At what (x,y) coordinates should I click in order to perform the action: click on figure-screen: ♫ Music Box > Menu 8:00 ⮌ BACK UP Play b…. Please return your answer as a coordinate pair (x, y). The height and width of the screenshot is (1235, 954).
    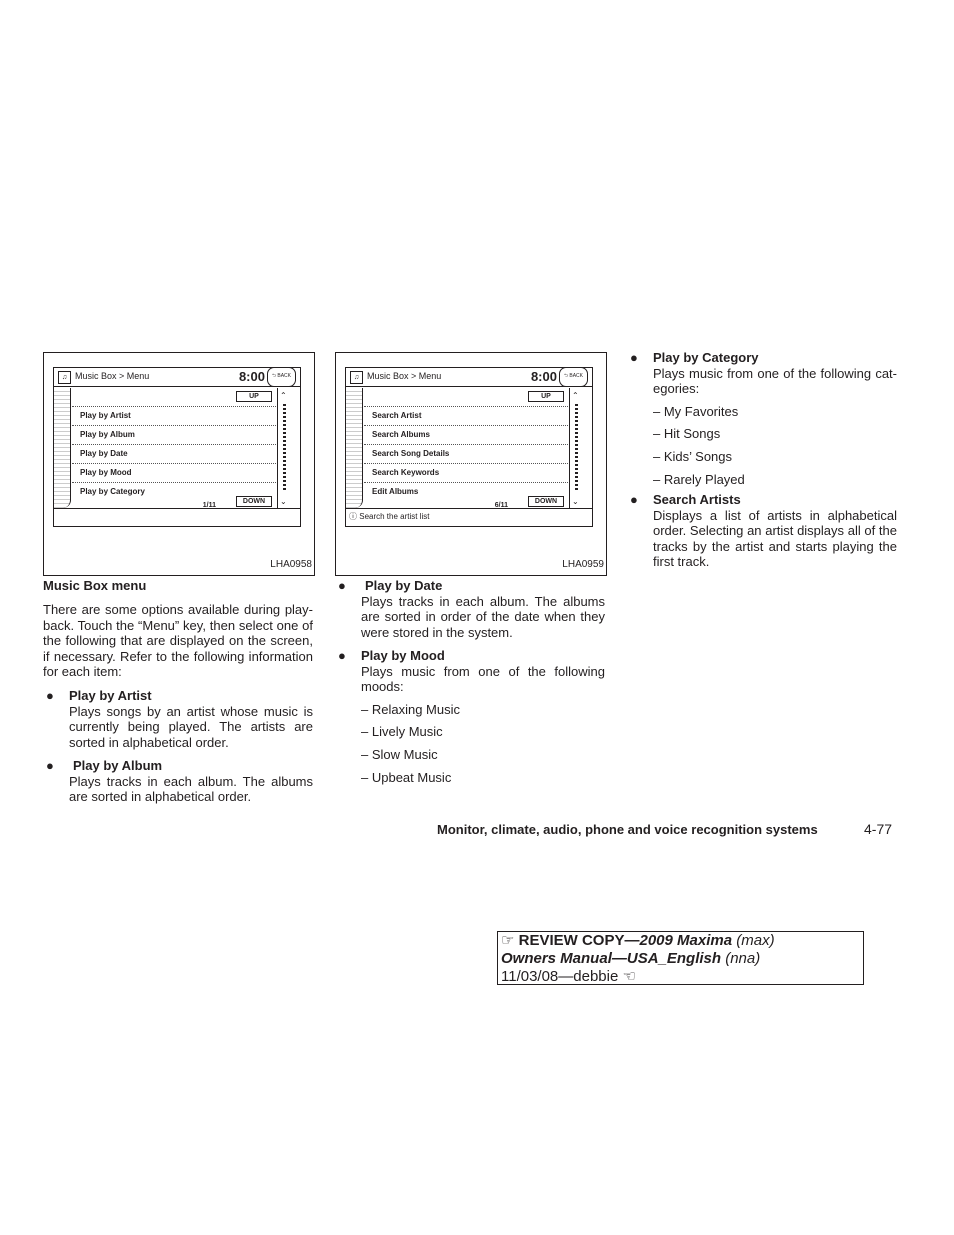
    Looking at the image, I should click on (179, 464).